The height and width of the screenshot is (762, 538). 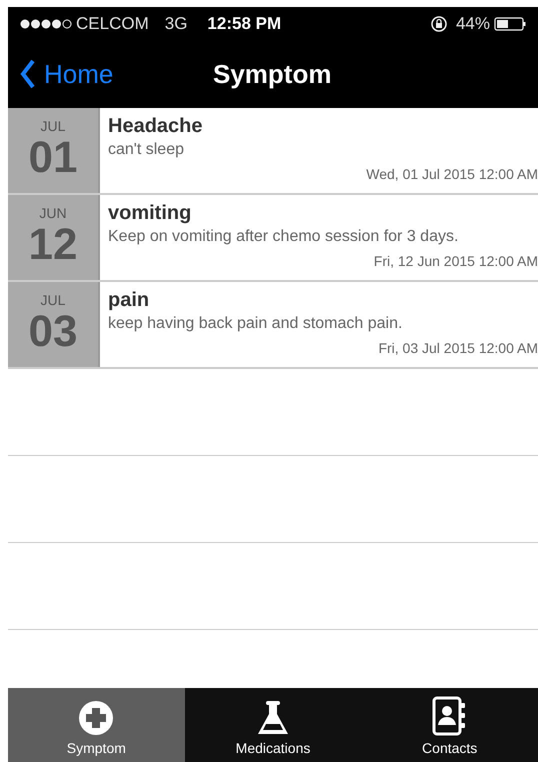 I want to click on rotation-lock-icon, so click(x=439, y=23).